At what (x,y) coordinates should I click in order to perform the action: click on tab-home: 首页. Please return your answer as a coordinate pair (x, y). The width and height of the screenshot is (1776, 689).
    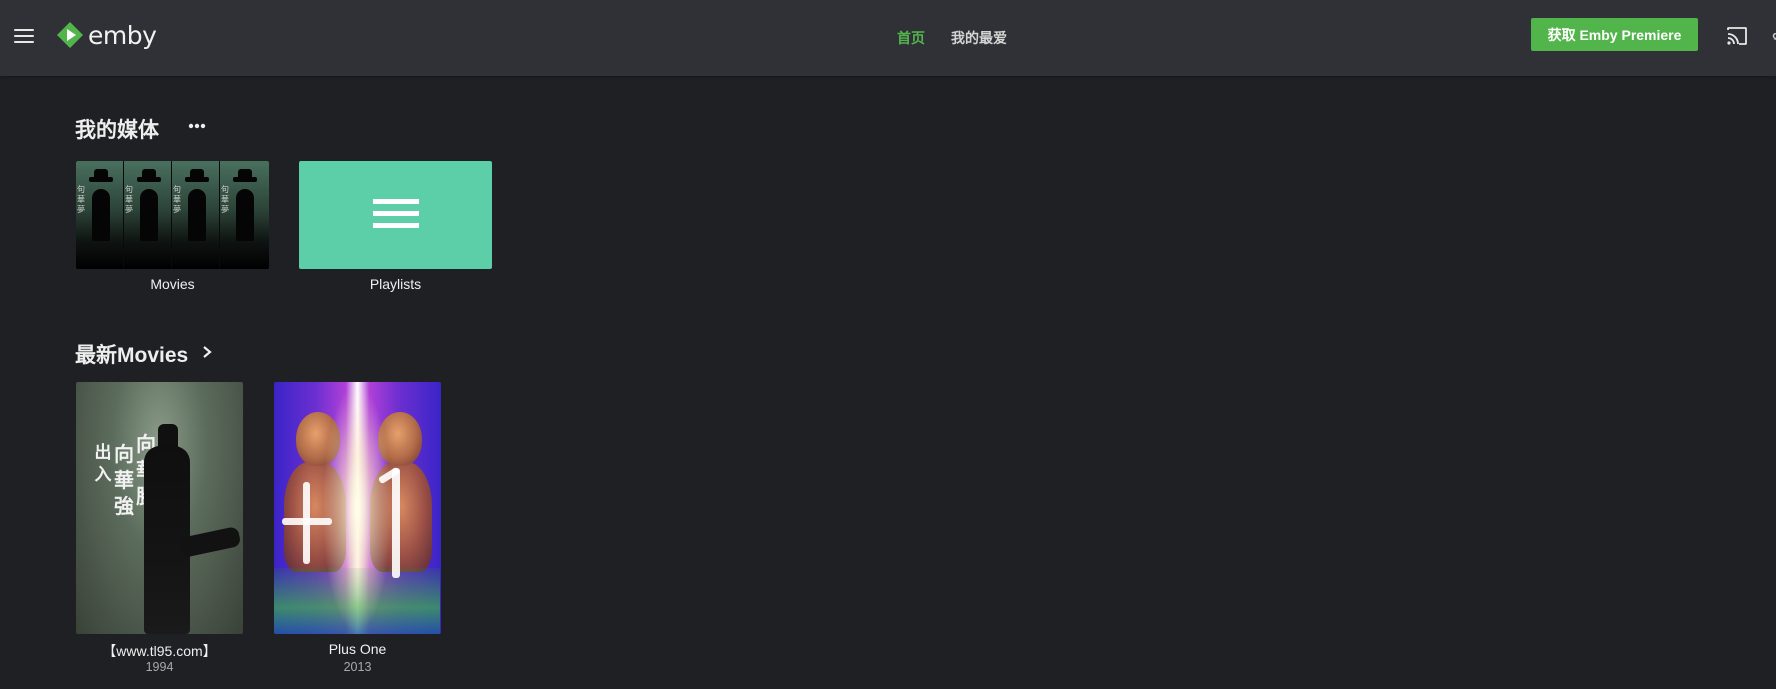
    Looking at the image, I should click on (911, 38).